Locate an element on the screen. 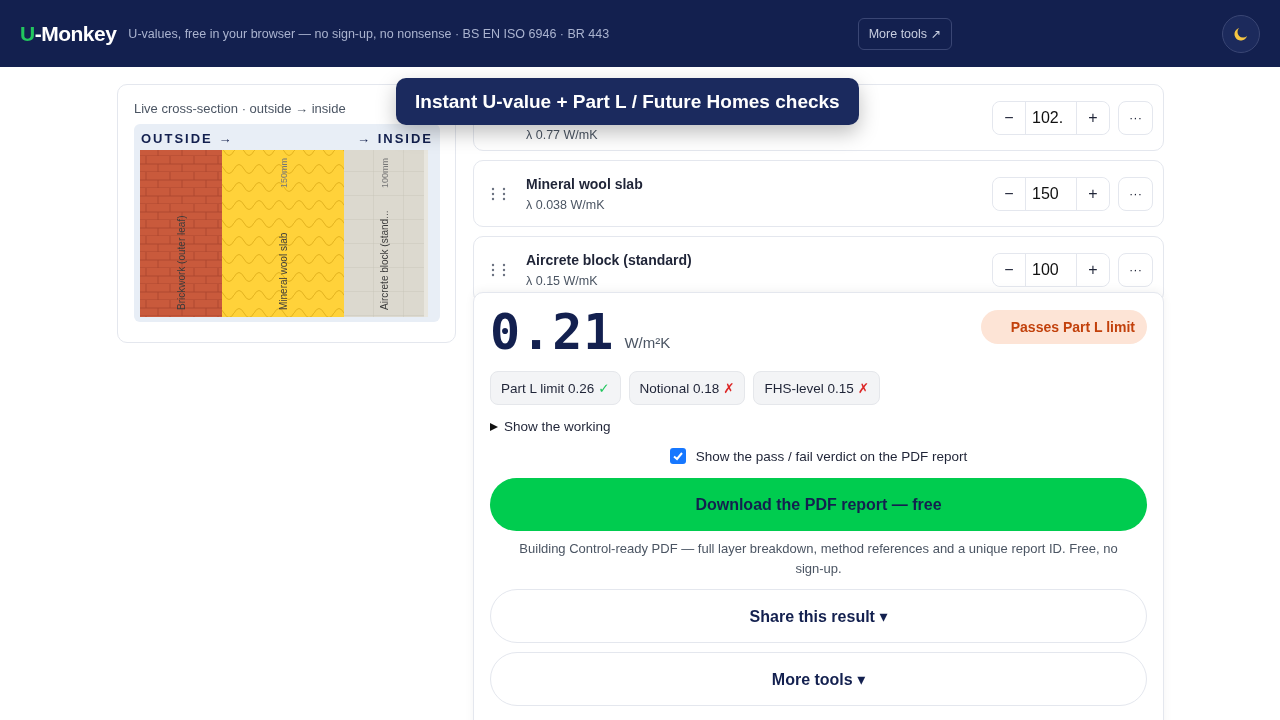 The width and height of the screenshot is (1280, 720). thickness-label: 100mm is located at coordinates (385, 173).